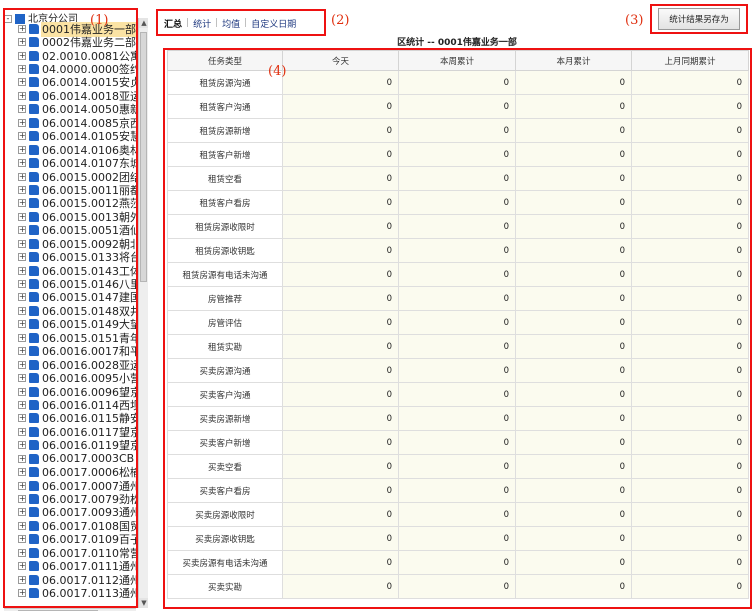  I want to click on annotation-label-4: (4), so click(277, 71).